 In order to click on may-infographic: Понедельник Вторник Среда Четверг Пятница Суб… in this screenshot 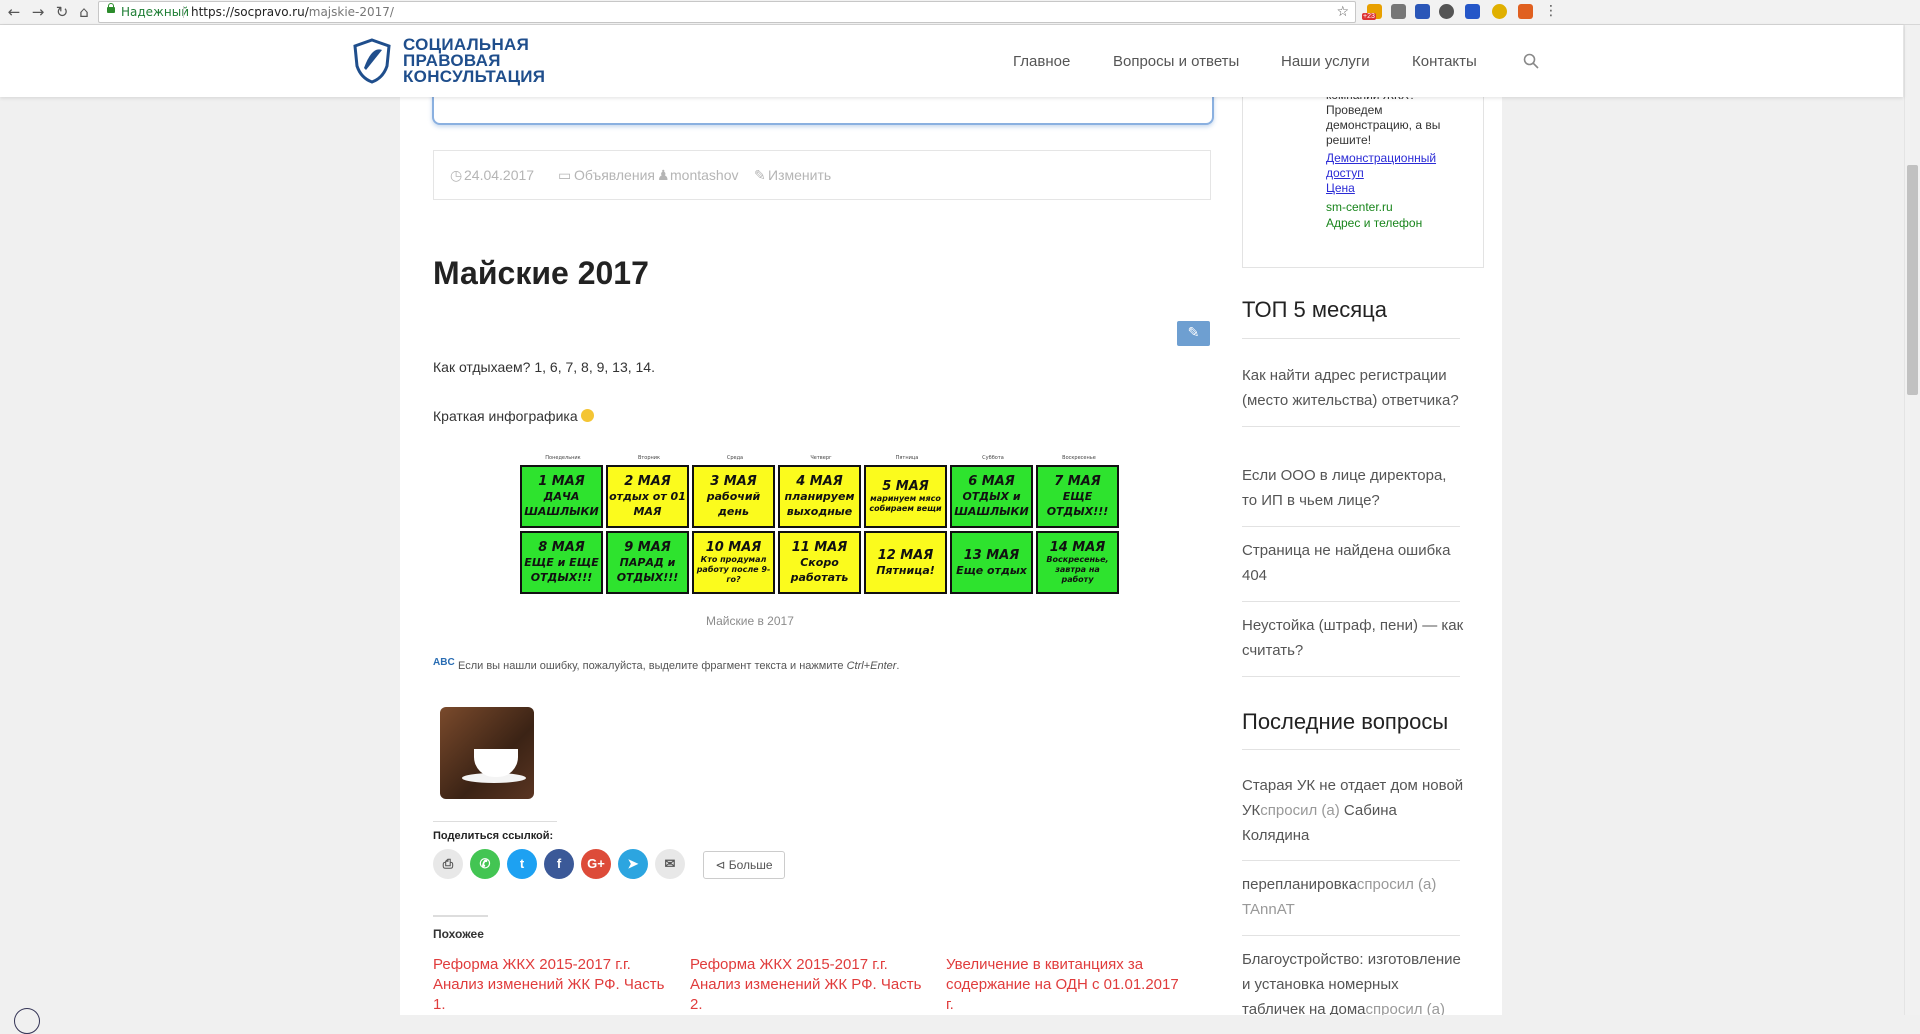, I will do `click(822, 525)`.